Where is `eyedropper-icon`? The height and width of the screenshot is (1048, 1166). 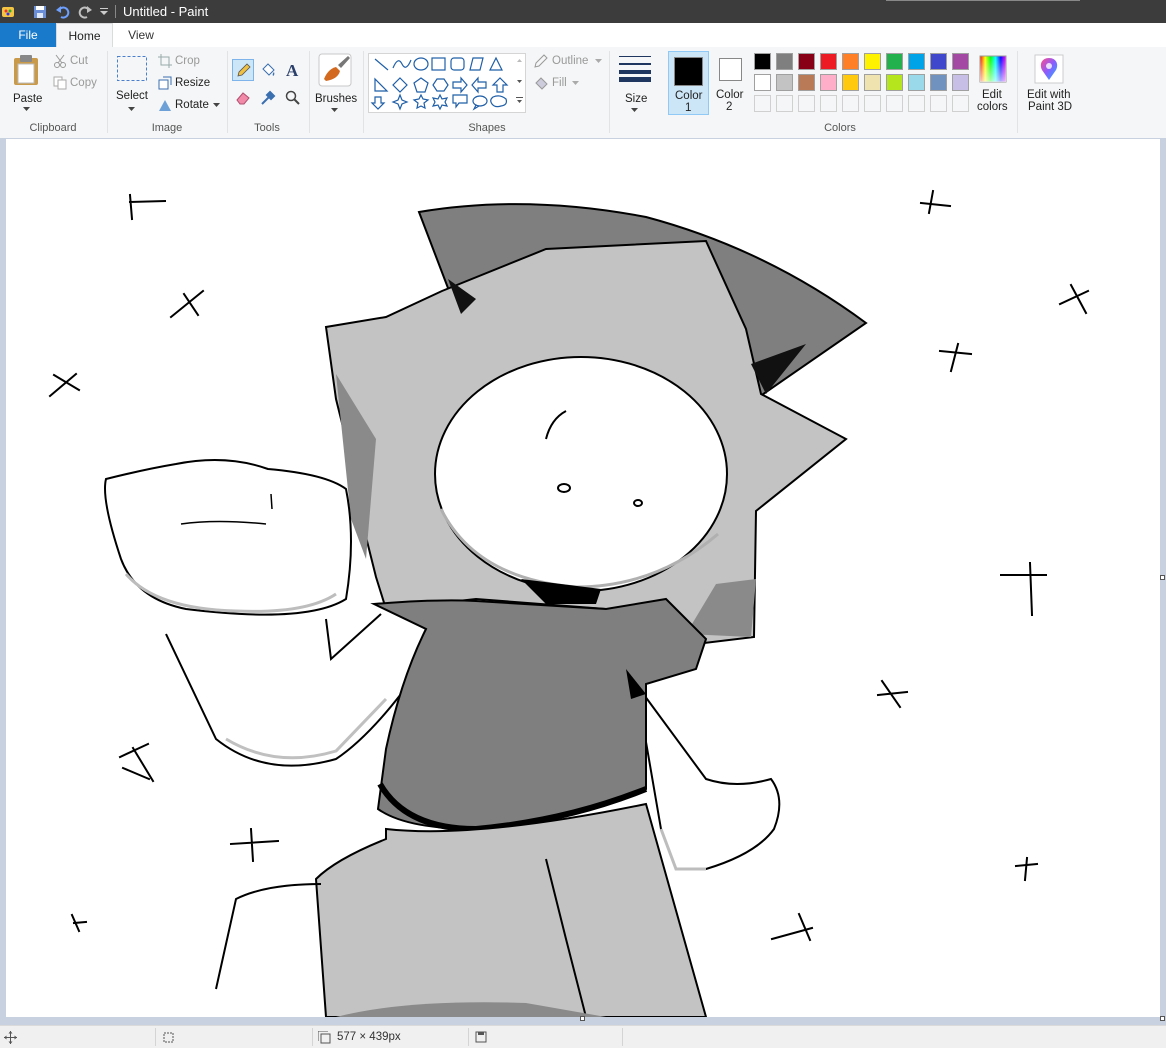 eyedropper-icon is located at coordinates (268, 97).